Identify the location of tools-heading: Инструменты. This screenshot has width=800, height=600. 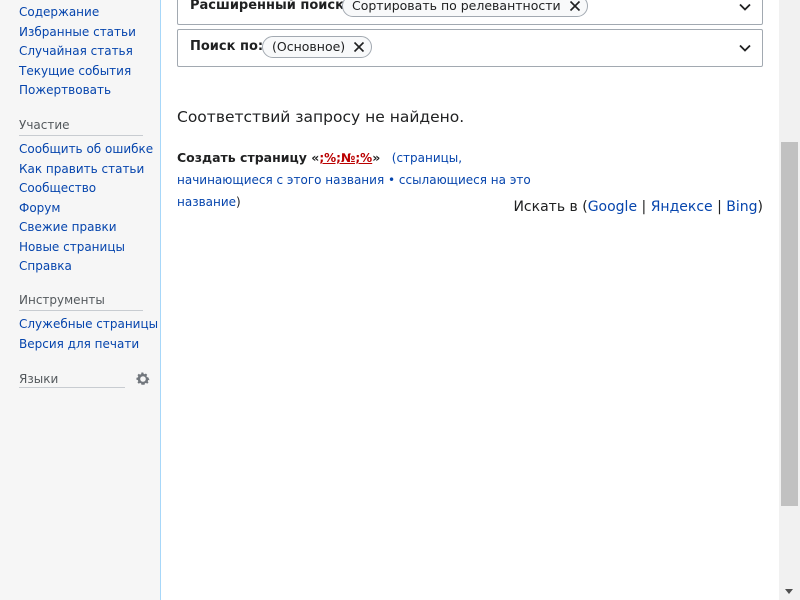
(81, 301).